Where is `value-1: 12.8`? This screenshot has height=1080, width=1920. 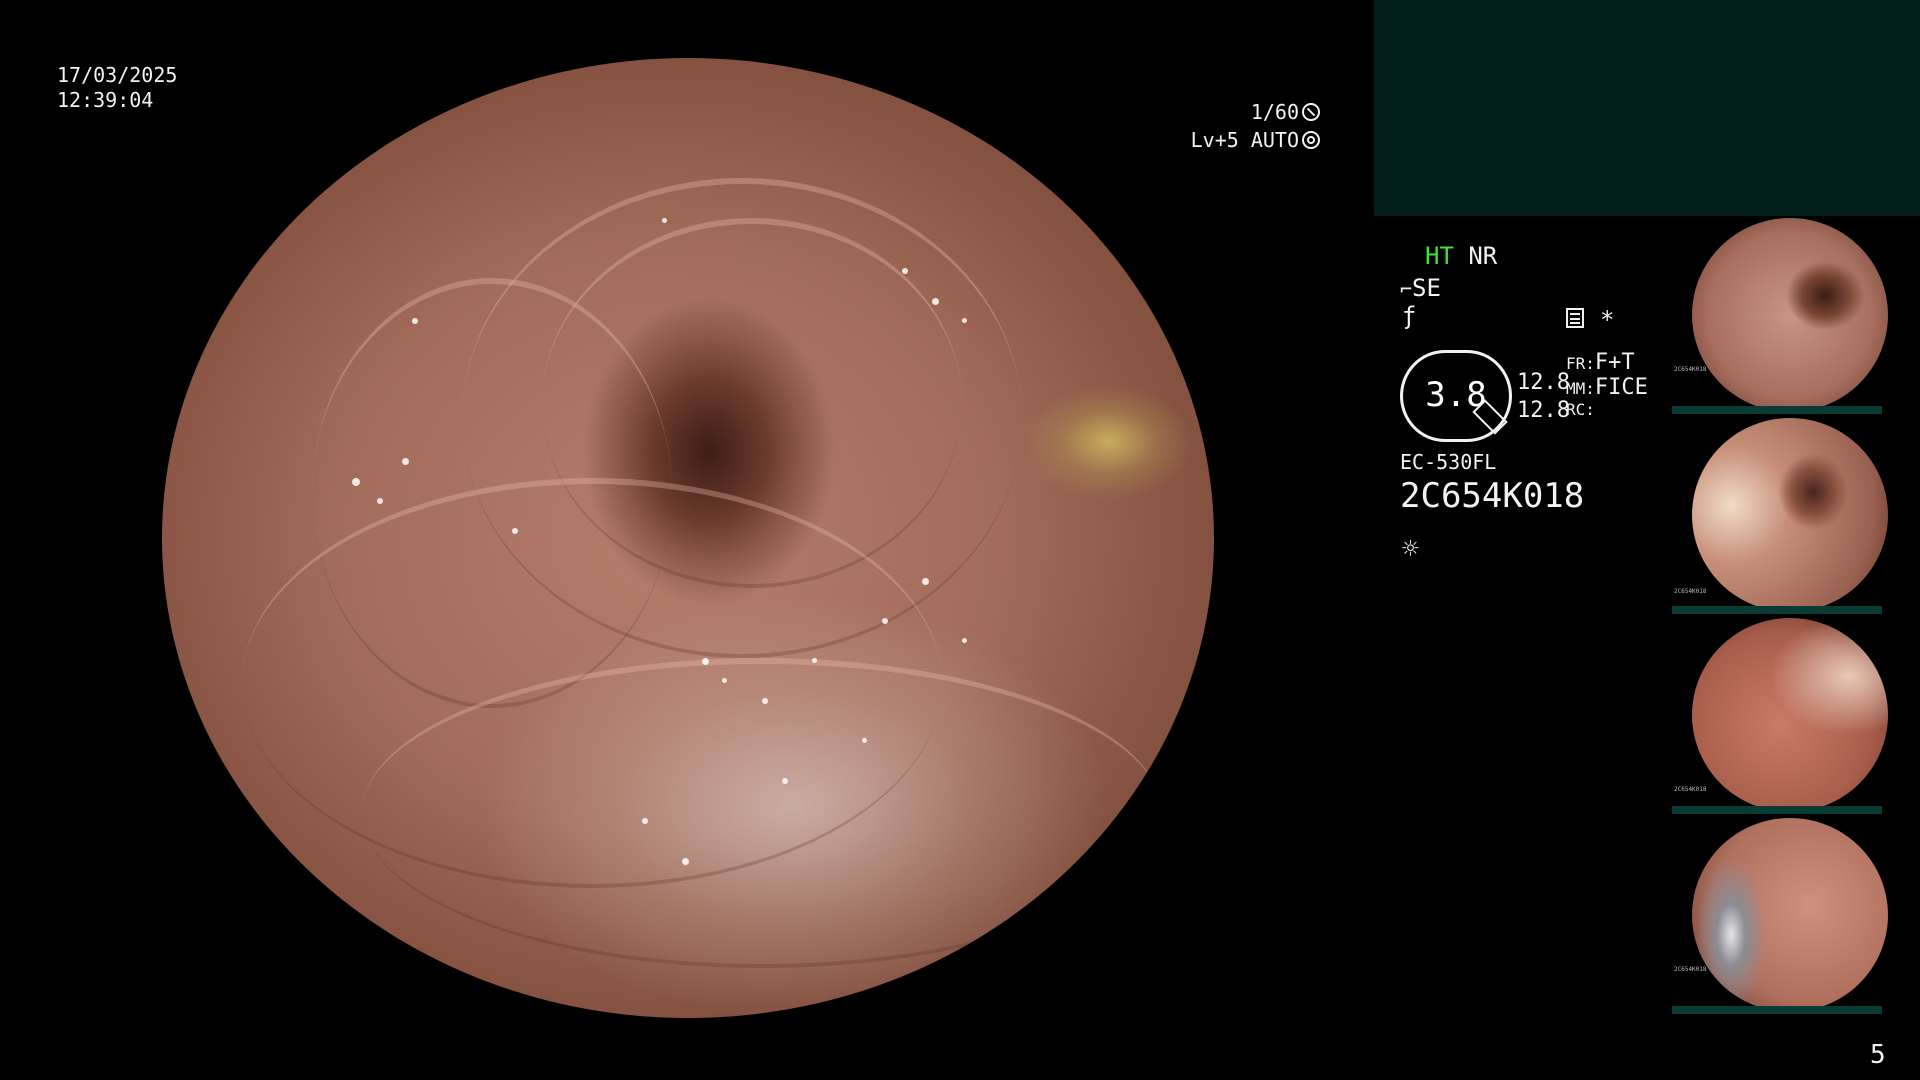
value-1: 12.8 is located at coordinates (1543, 382).